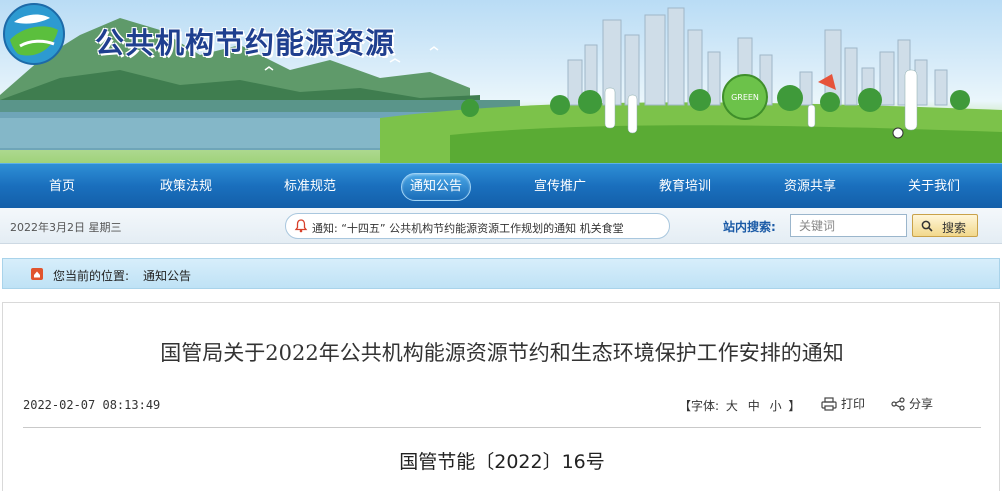 The height and width of the screenshot is (491, 1002). What do you see at coordinates (754, 406) in the screenshot?
I see `font-size-medium: 中` at bounding box center [754, 406].